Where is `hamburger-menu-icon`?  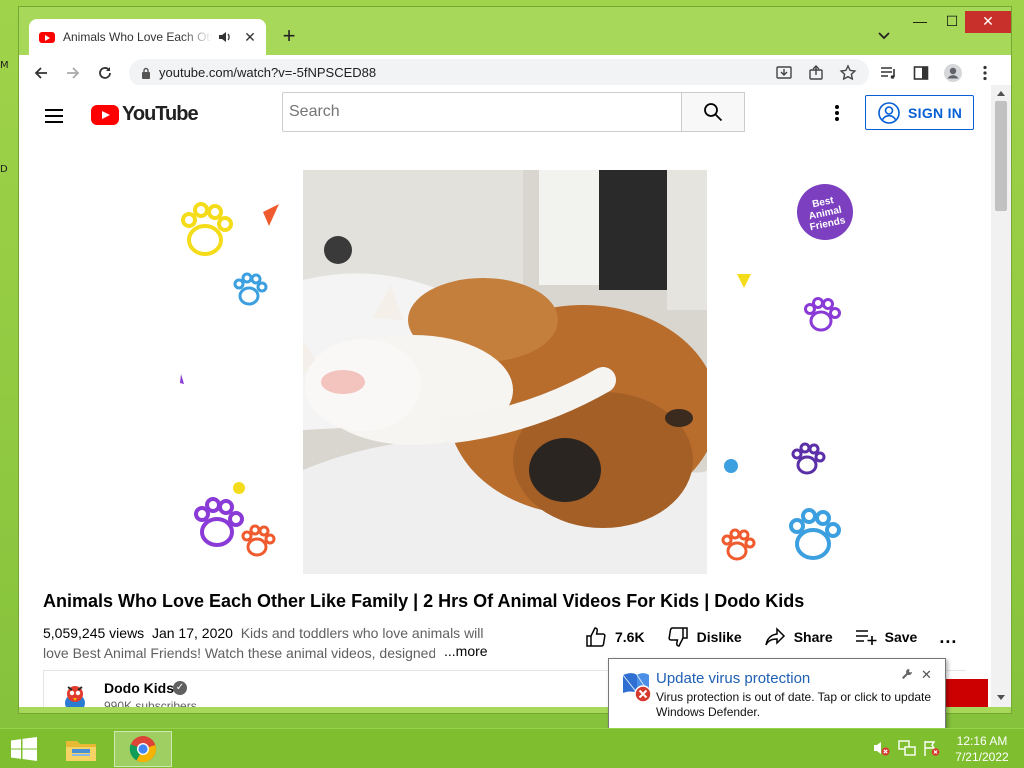 hamburger-menu-icon is located at coordinates (54, 118).